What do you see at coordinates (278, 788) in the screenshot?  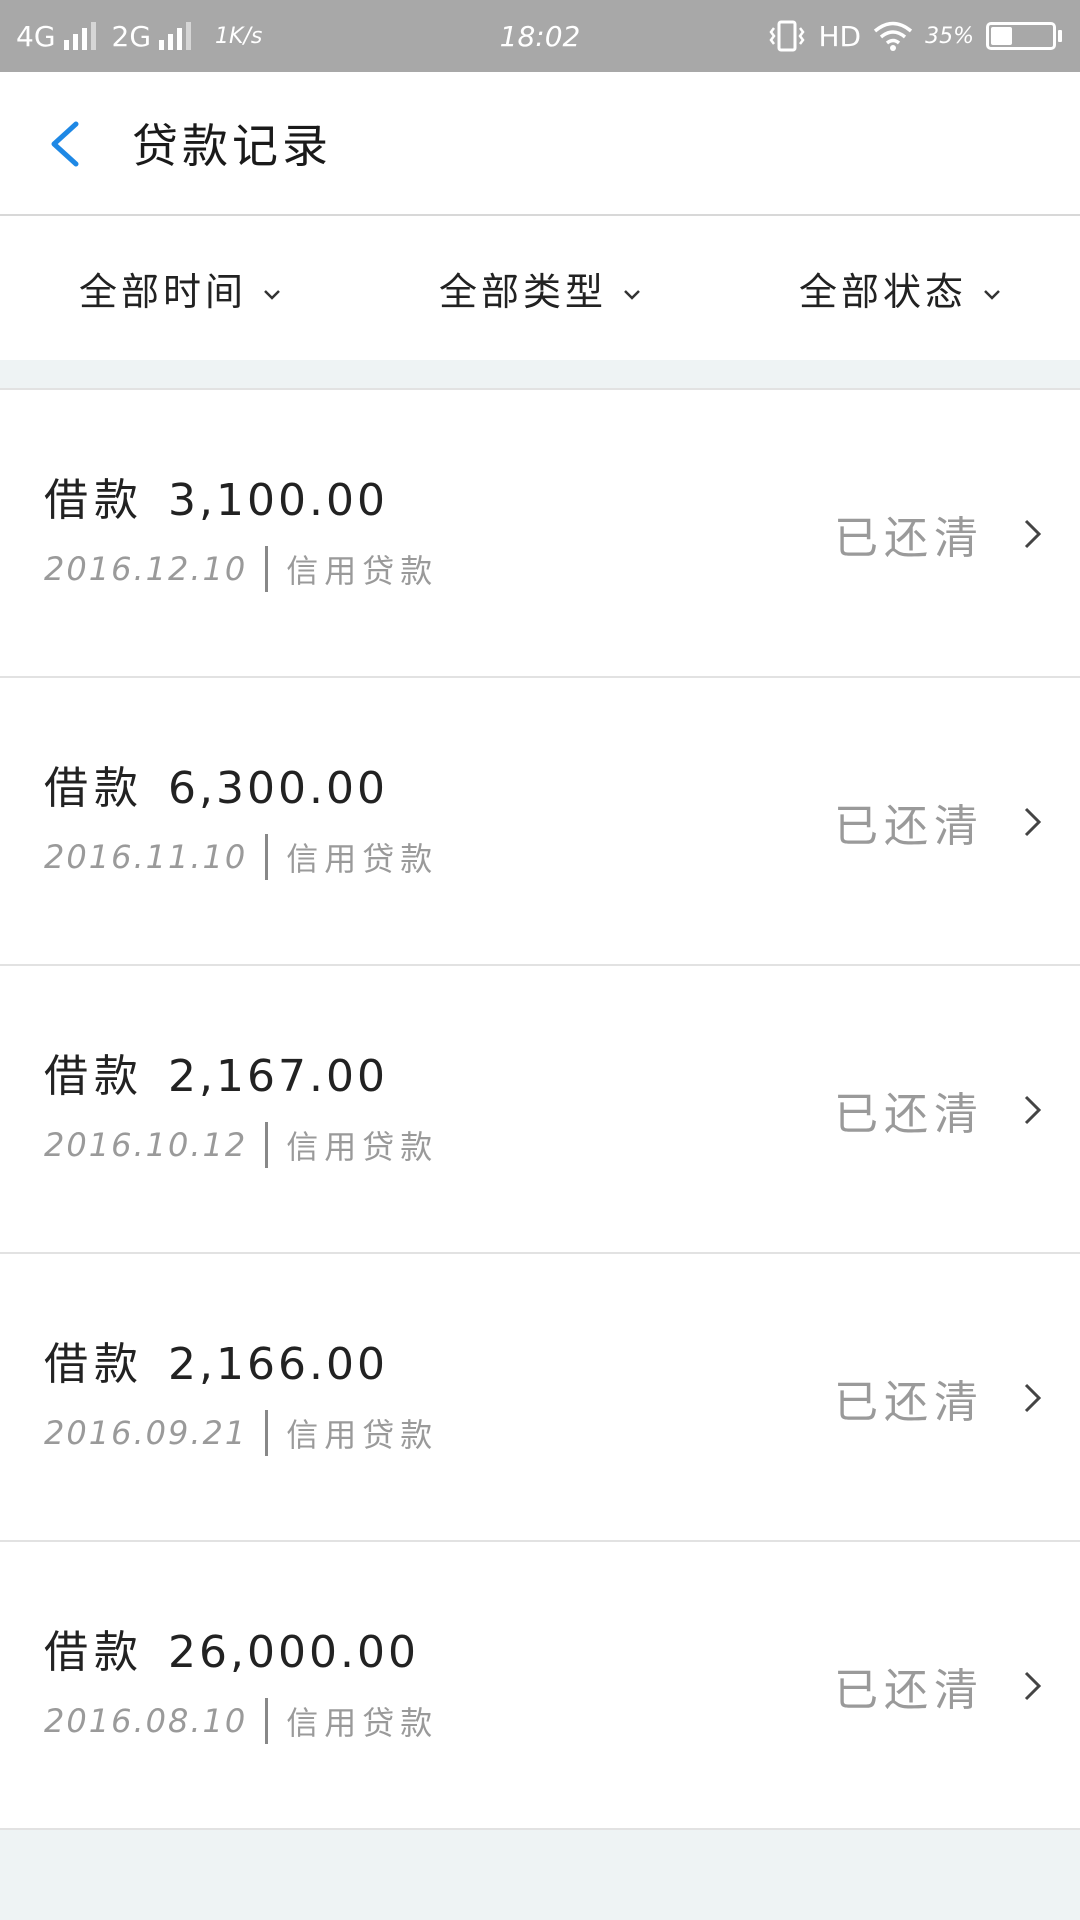 I see `loan-amount: 6,300.00` at bounding box center [278, 788].